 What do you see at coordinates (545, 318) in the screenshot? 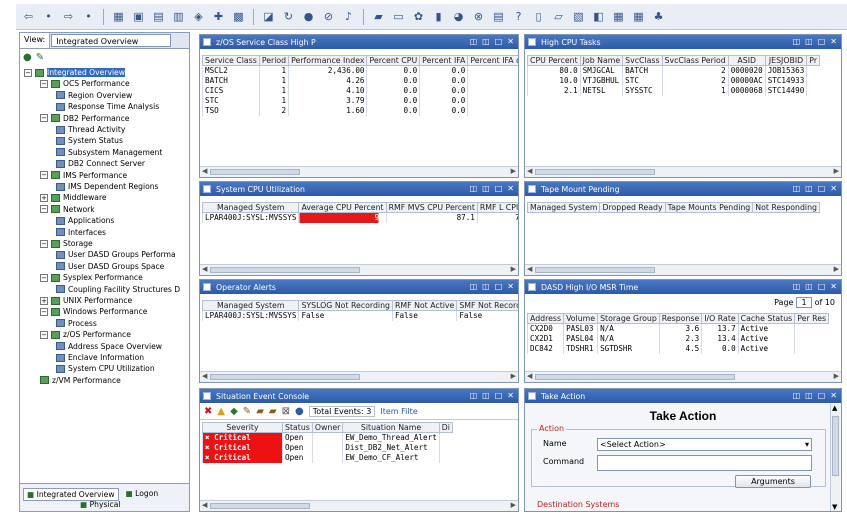
I see `column-header: Address` at bounding box center [545, 318].